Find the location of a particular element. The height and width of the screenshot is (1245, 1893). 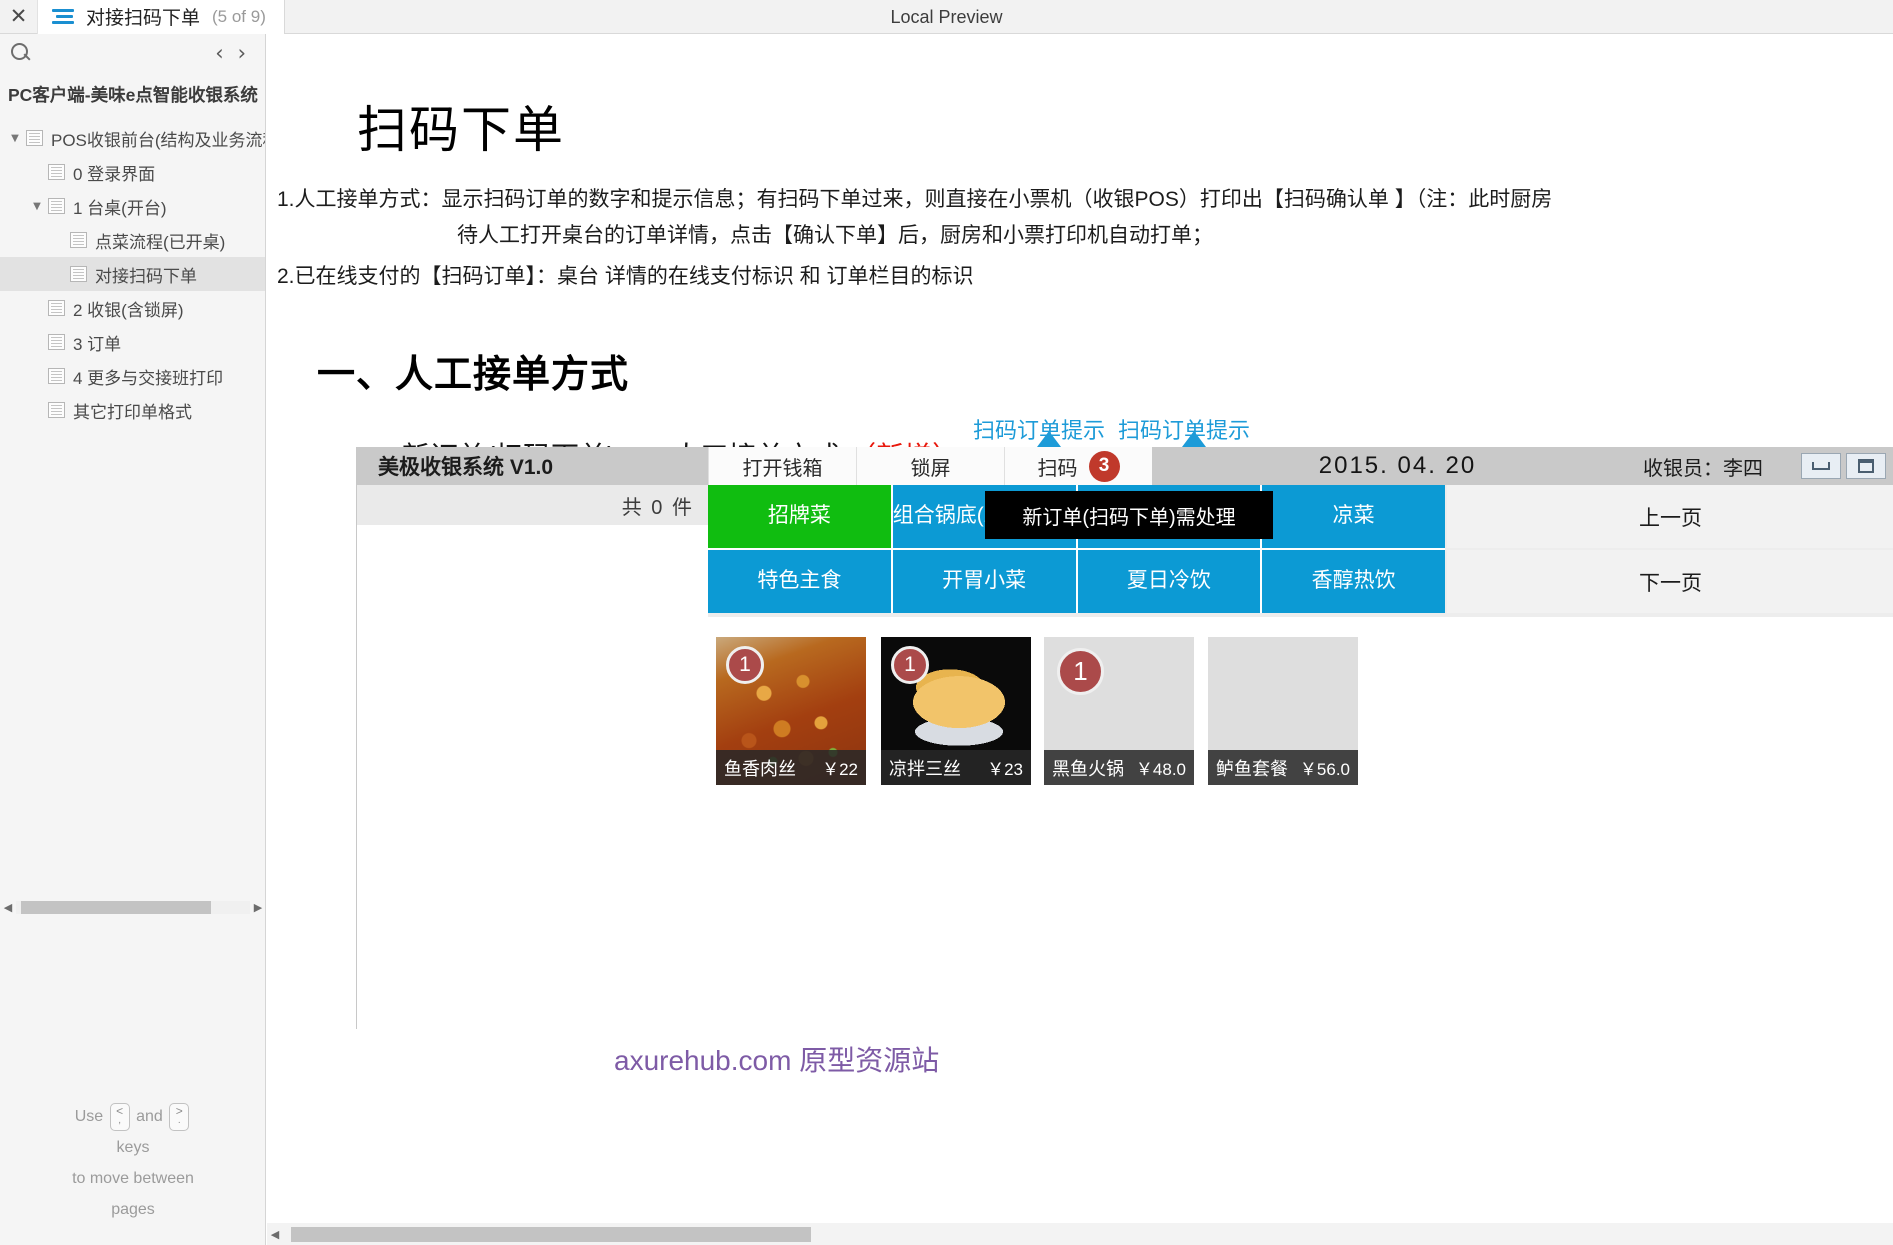

tree-item-7: 4 更多与交接班打印 is located at coordinates (132, 376).